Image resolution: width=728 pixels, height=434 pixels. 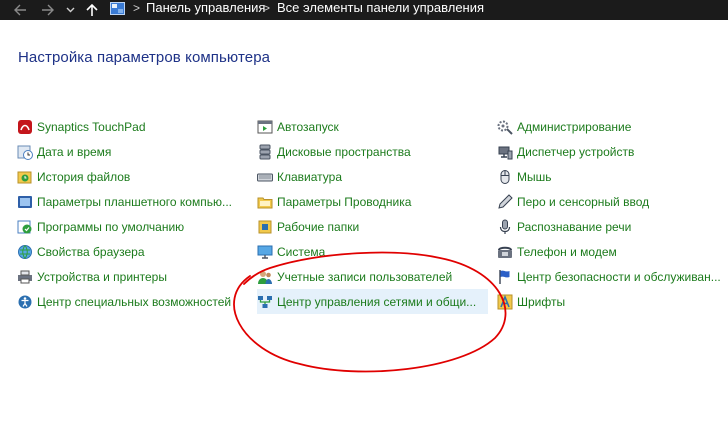 What do you see at coordinates (505, 301) in the screenshot?
I see `fonts-icon` at bounding box center [505, 301].